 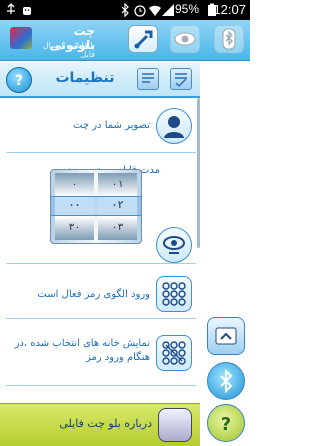 I want to click on alarm-icon, so click(x=140, y=11).